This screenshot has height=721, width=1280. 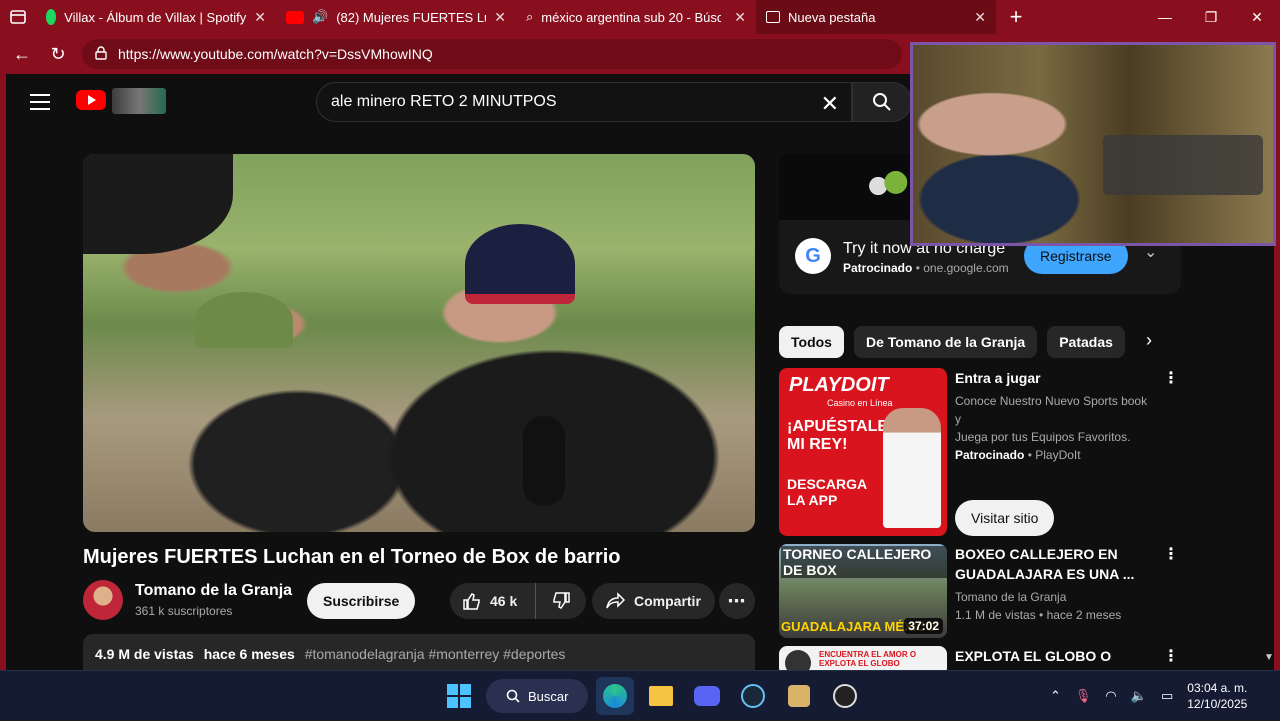 What do you see at coordinates (707, 696) in the screenshot?
I see `discord-icon` at bounding box center [707, 696].